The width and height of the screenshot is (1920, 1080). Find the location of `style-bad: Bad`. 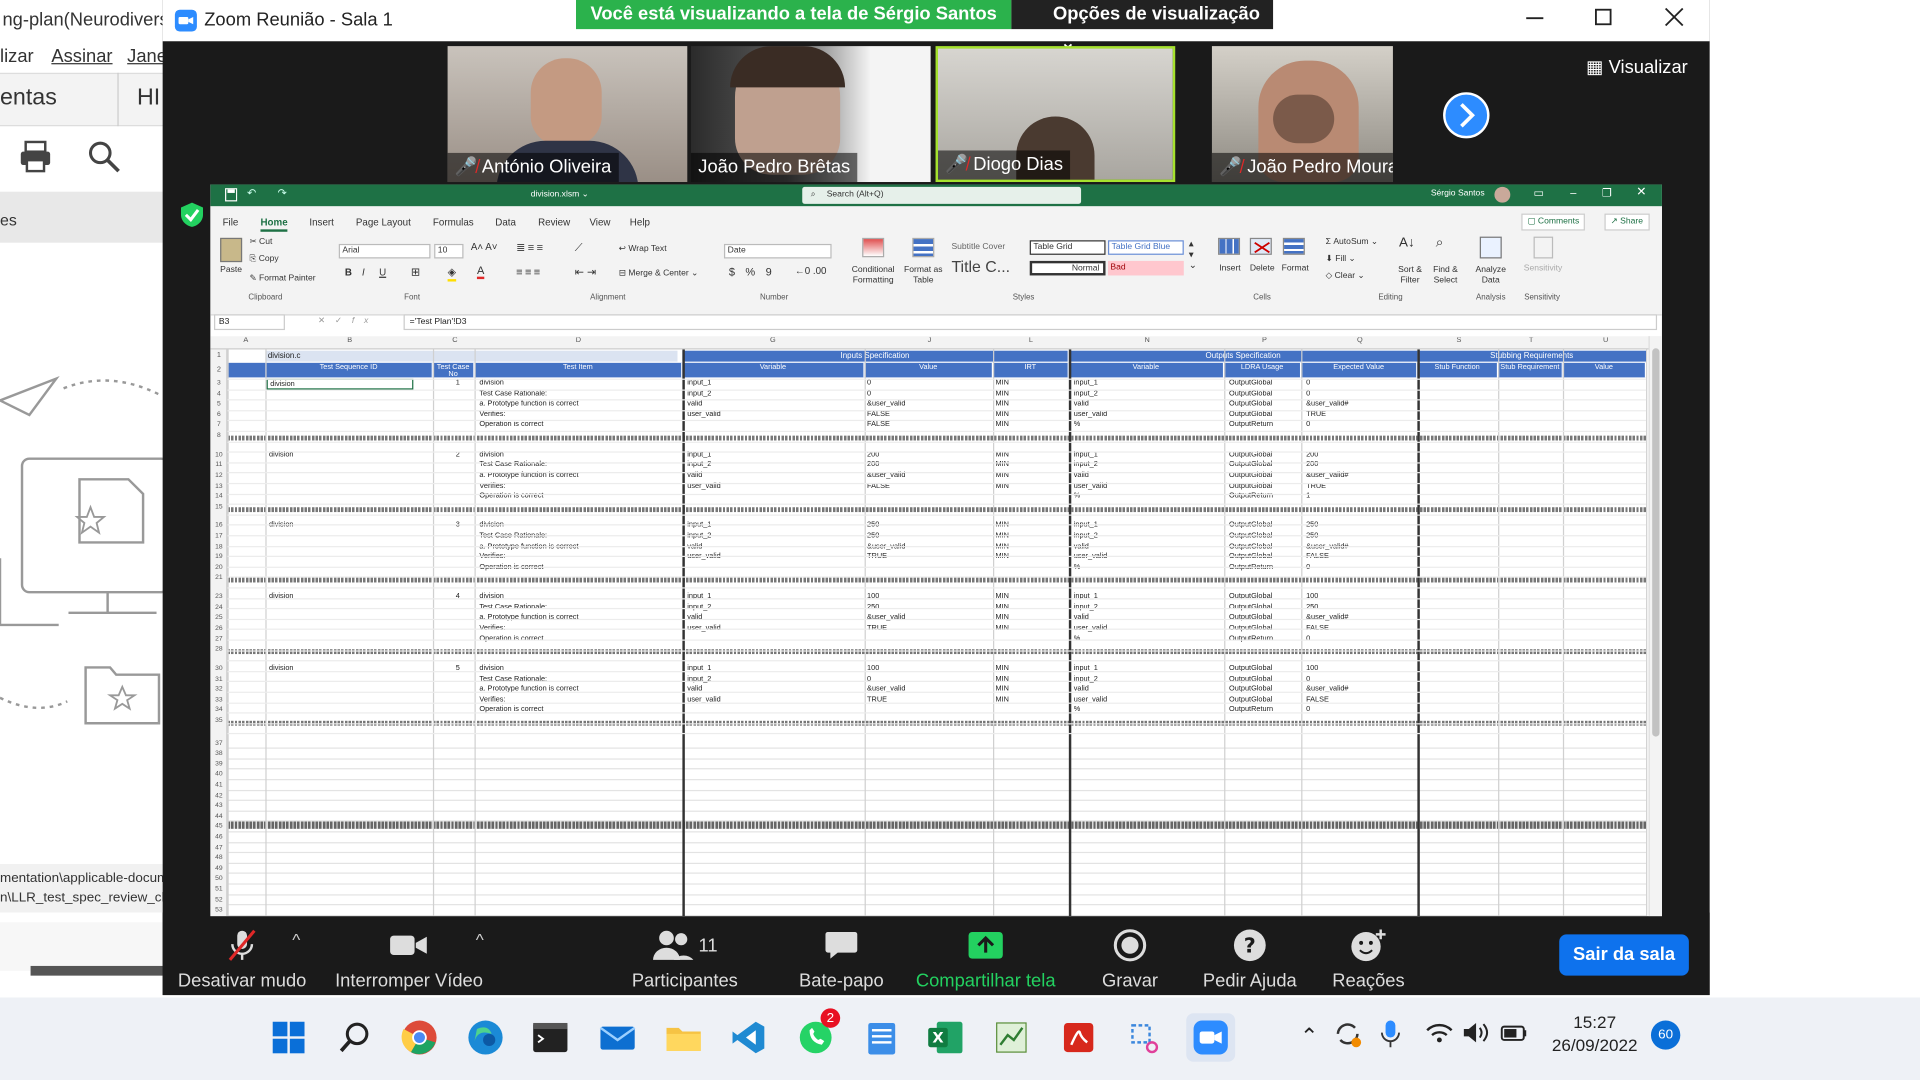

style-bad: Bad is located at coordinates (1145, 268).